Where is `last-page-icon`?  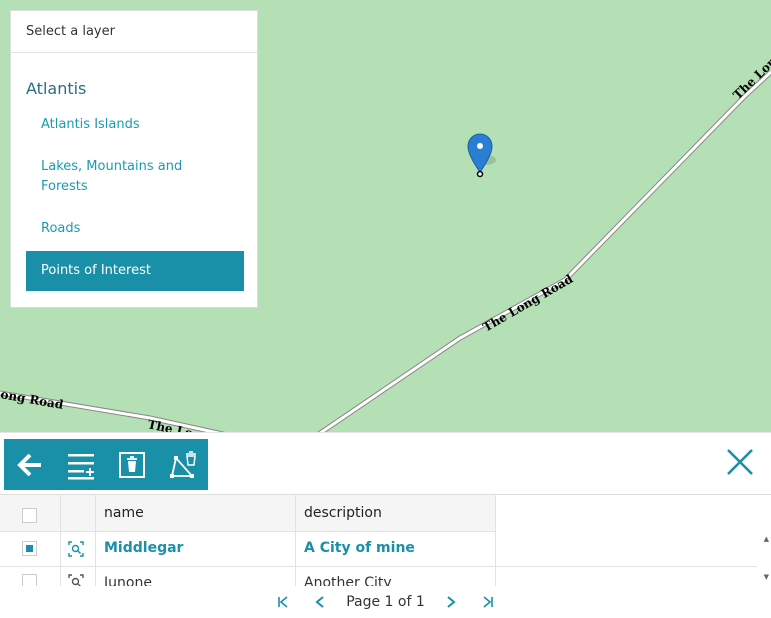 last-page-icon is located at coordinates (488, 602).